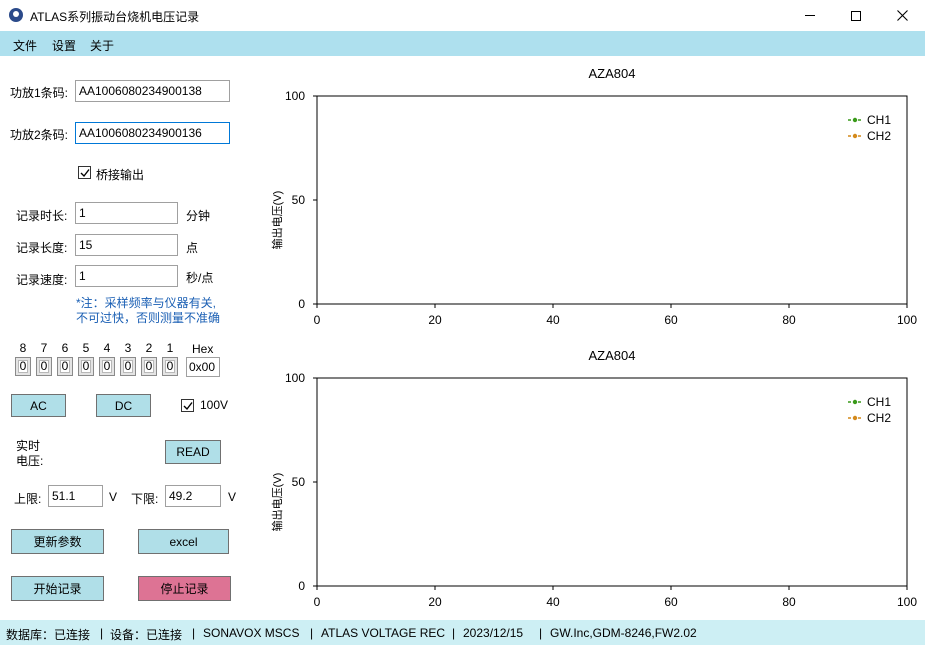  I want to click on start-record-button: 开始记录, so click(57, 588).